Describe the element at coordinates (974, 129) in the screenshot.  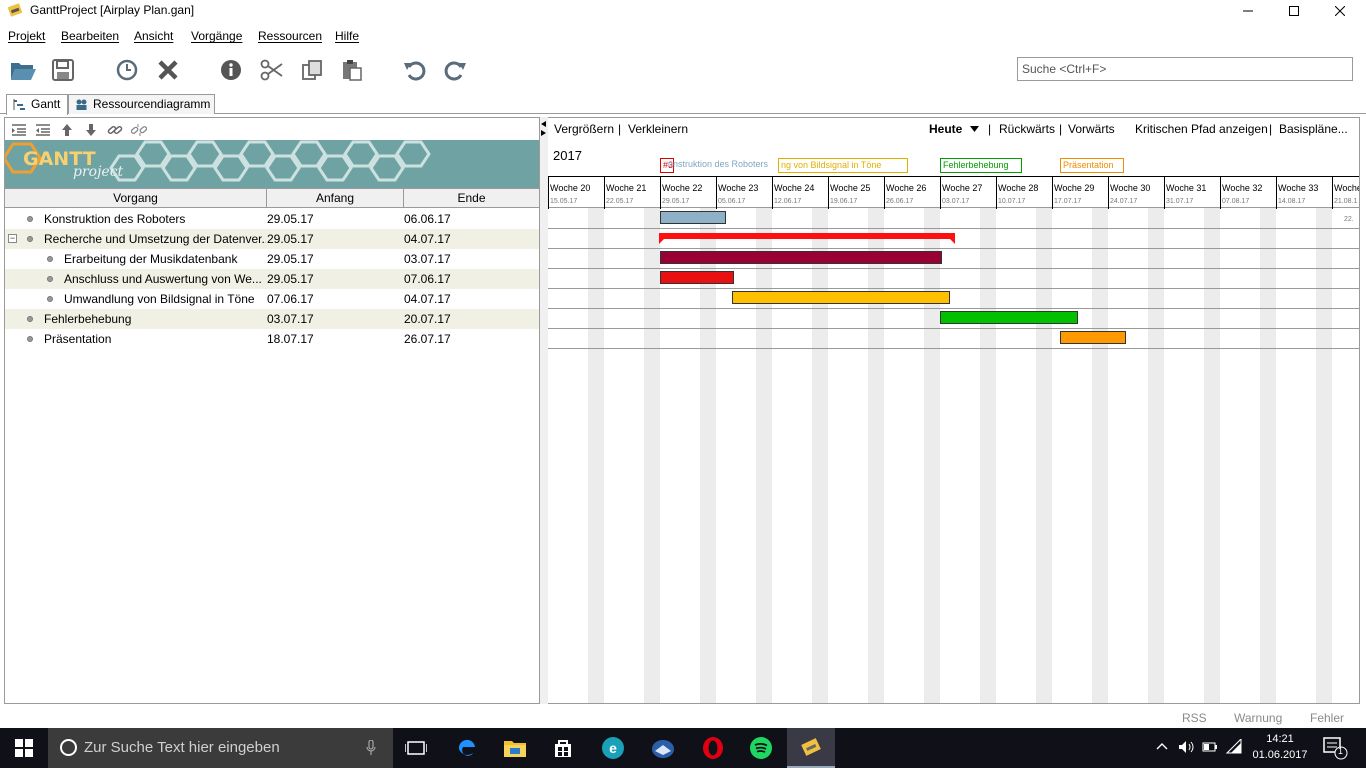
I see `chevron-down-icon` at that location.